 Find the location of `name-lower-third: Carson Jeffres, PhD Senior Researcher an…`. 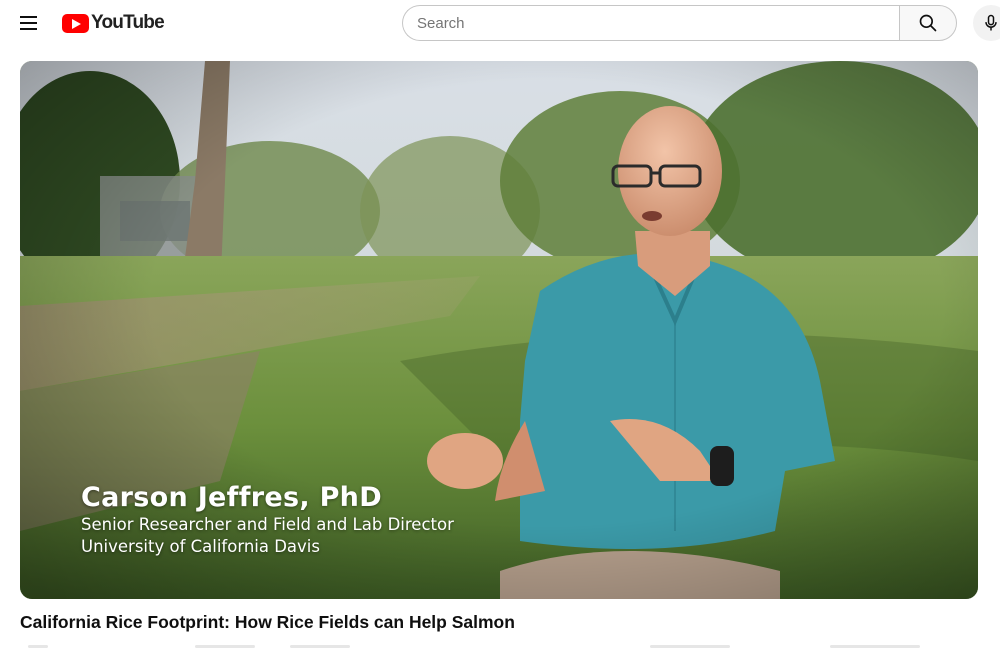

name-lower-third: Carson Jeffres, PhD Senior Researcher an… is located at coordinates (267, 520).